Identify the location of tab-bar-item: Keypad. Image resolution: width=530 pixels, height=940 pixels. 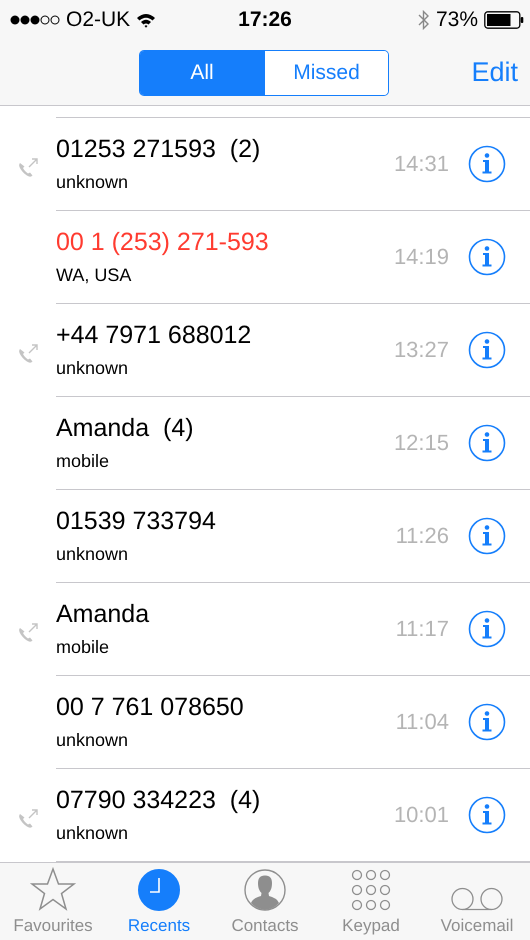
(371, 901).